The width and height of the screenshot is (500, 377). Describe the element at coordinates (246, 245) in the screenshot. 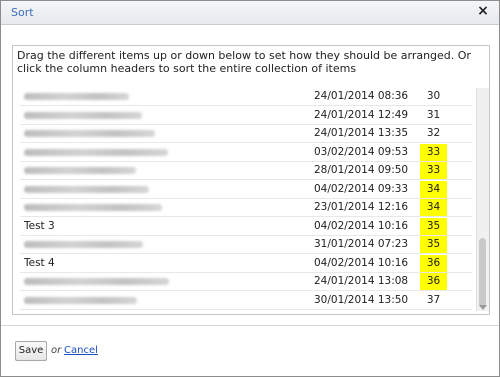

I see `list-row: 31/01/2014 07:23 35` at that location.